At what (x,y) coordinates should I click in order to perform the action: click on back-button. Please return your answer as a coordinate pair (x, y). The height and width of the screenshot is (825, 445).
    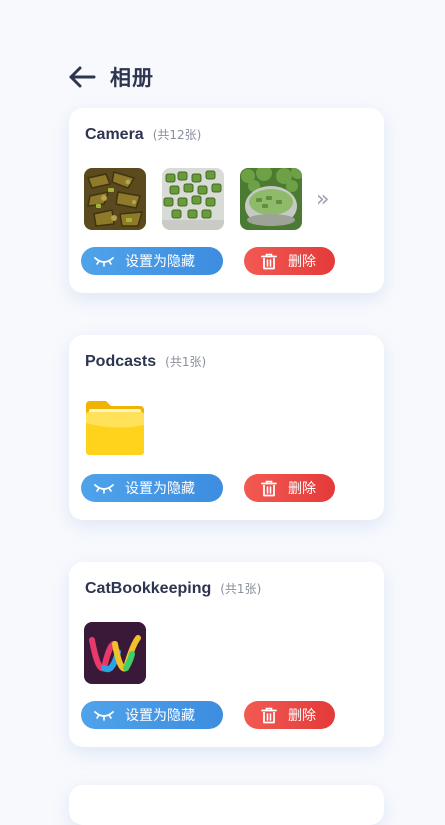
    Looking at the image, I should click on (82, 77).